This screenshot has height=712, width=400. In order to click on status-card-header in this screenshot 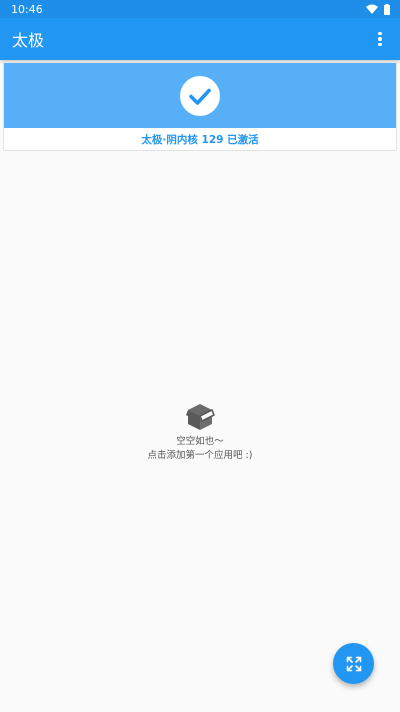, I will do `click(200, 95)`.